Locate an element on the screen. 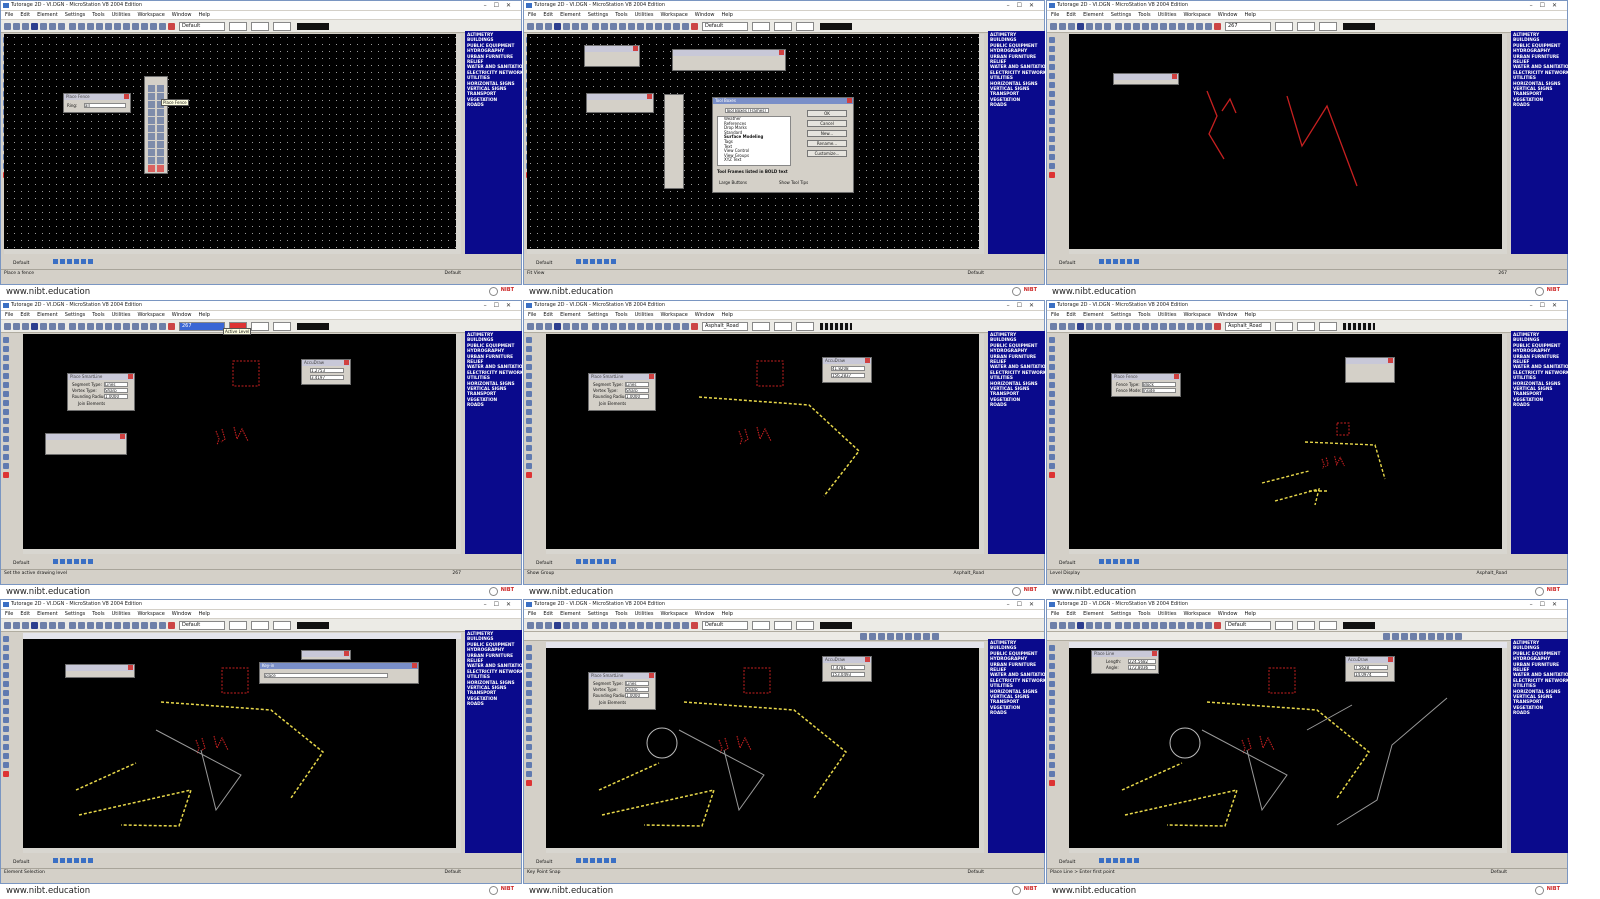  accudraw-dialog: AccuDraw 7.5628 14.0974 is located at coordinates (1370, 669).